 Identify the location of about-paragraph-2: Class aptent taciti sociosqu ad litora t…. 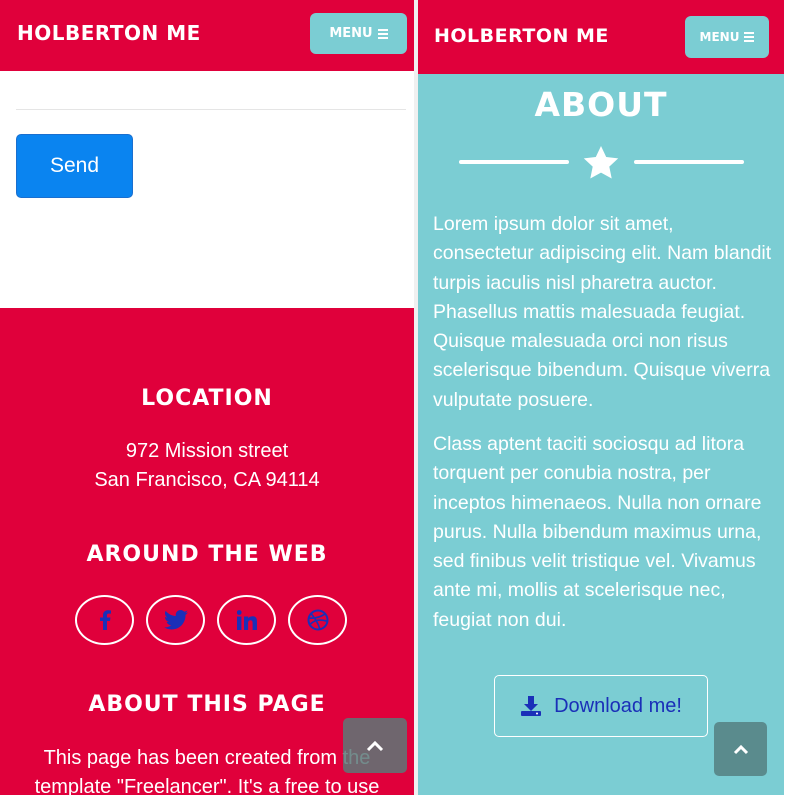
(597, 532).